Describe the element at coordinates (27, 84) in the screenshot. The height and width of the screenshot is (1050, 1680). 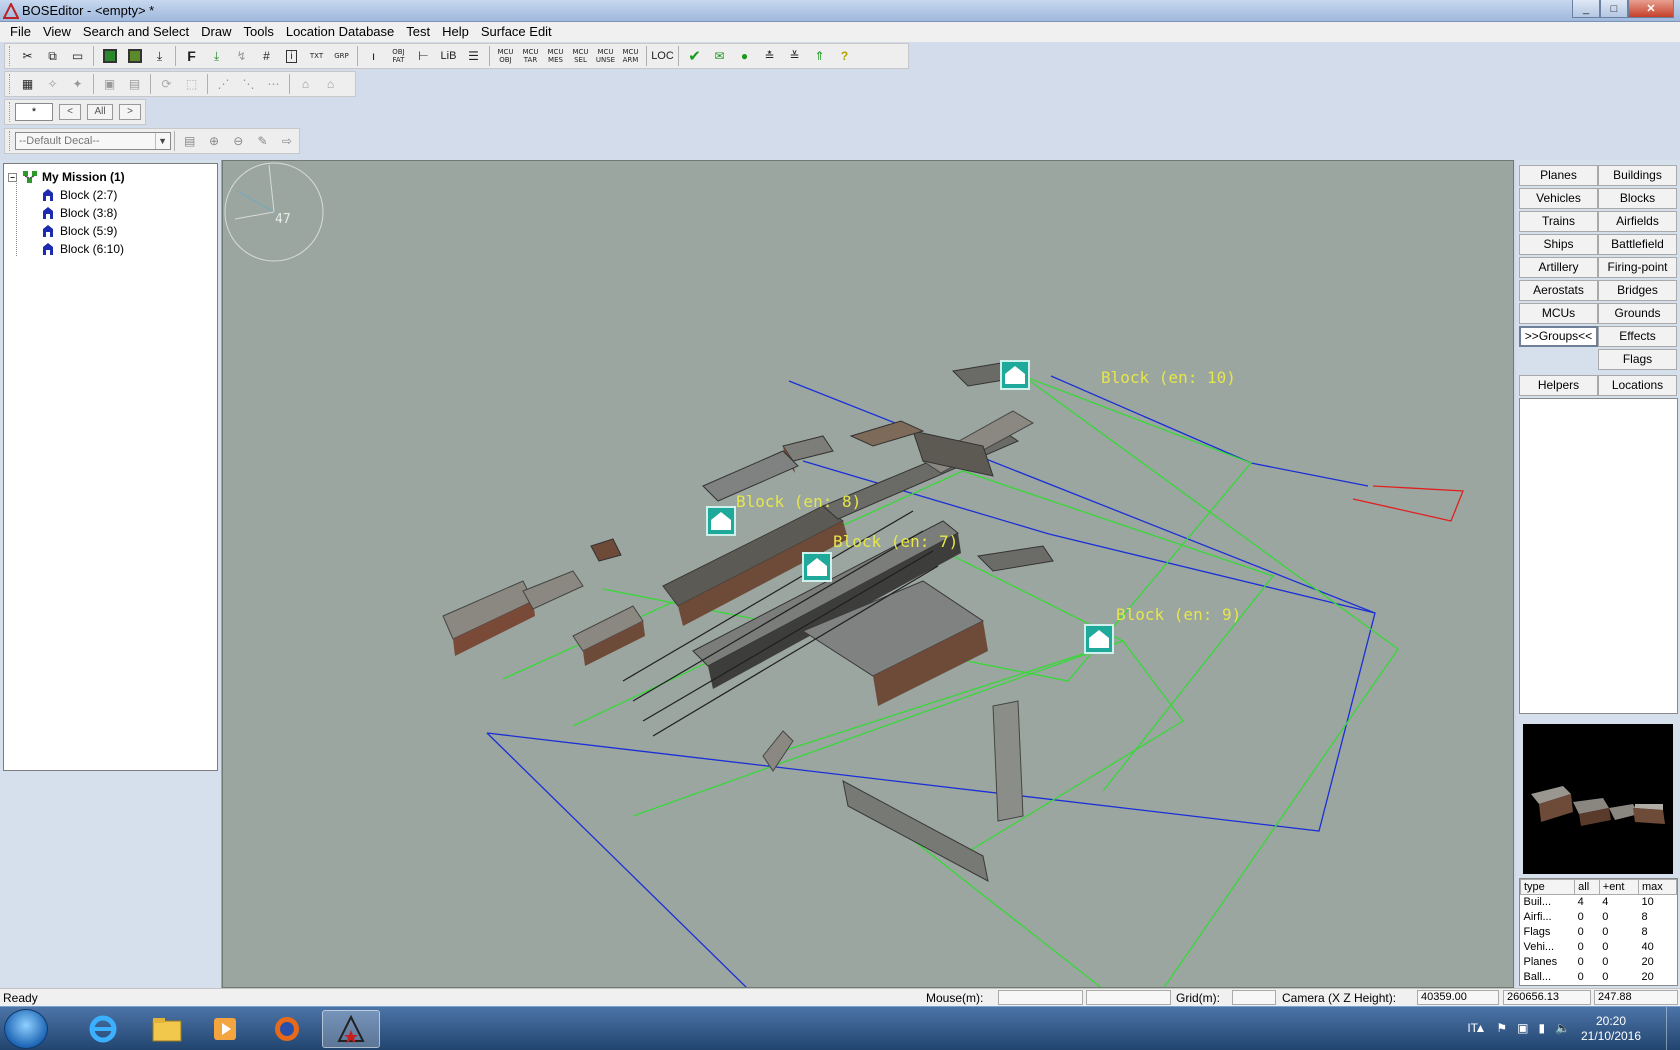
I see `checker-icon: ▦` at that location.